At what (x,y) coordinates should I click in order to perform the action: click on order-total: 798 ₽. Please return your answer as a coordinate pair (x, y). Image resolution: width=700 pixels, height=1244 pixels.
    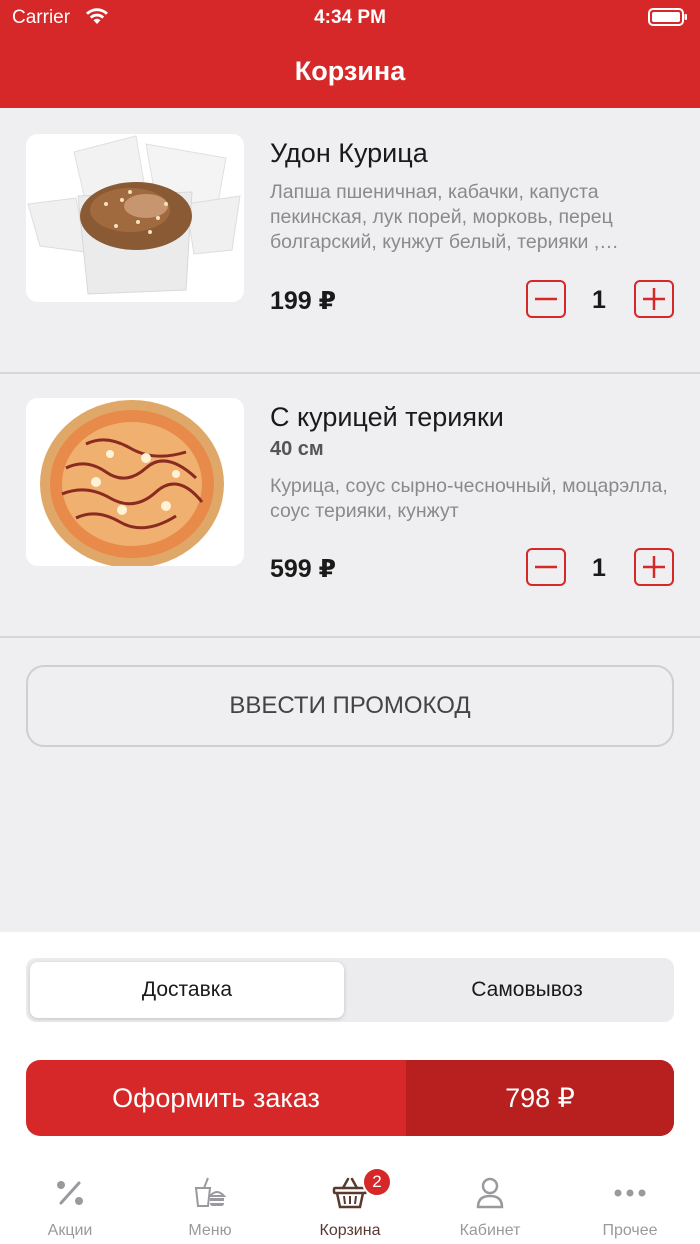
    Looking at the image, I should click on (540, 1098).